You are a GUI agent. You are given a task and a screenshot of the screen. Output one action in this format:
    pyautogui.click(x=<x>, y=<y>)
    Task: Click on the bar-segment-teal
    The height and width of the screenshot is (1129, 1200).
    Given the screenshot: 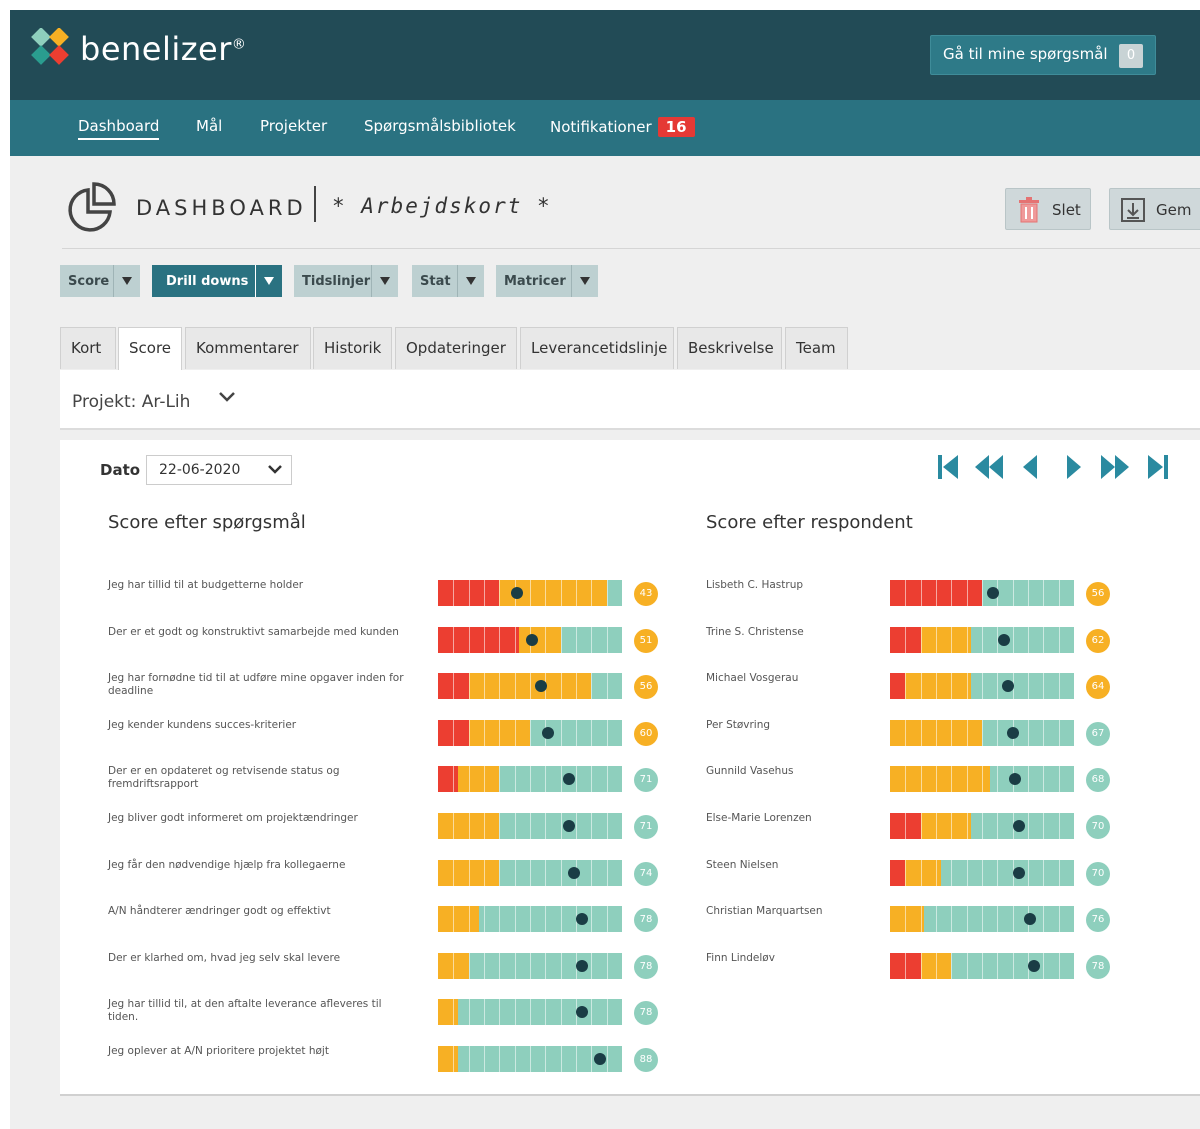 What is the action you would take?
    pyautogui.click(x=539, y=1012)
    